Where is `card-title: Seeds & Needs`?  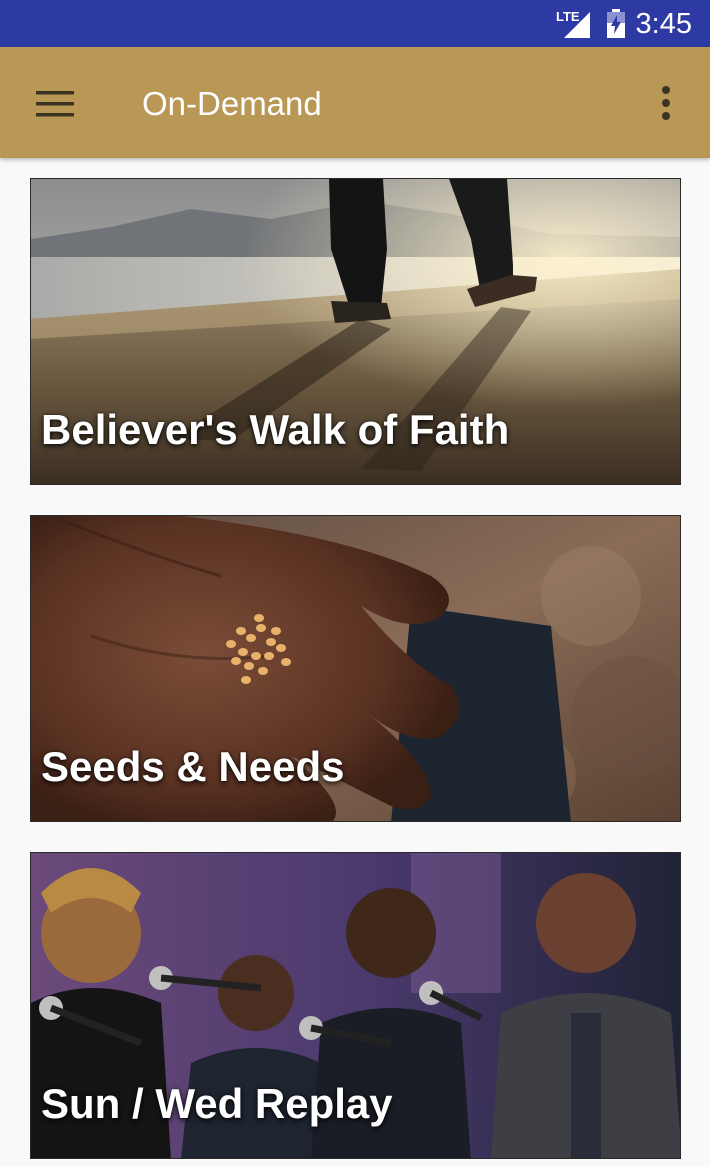 card-title: Seeds & Needs is located at coordinates (193, 766).